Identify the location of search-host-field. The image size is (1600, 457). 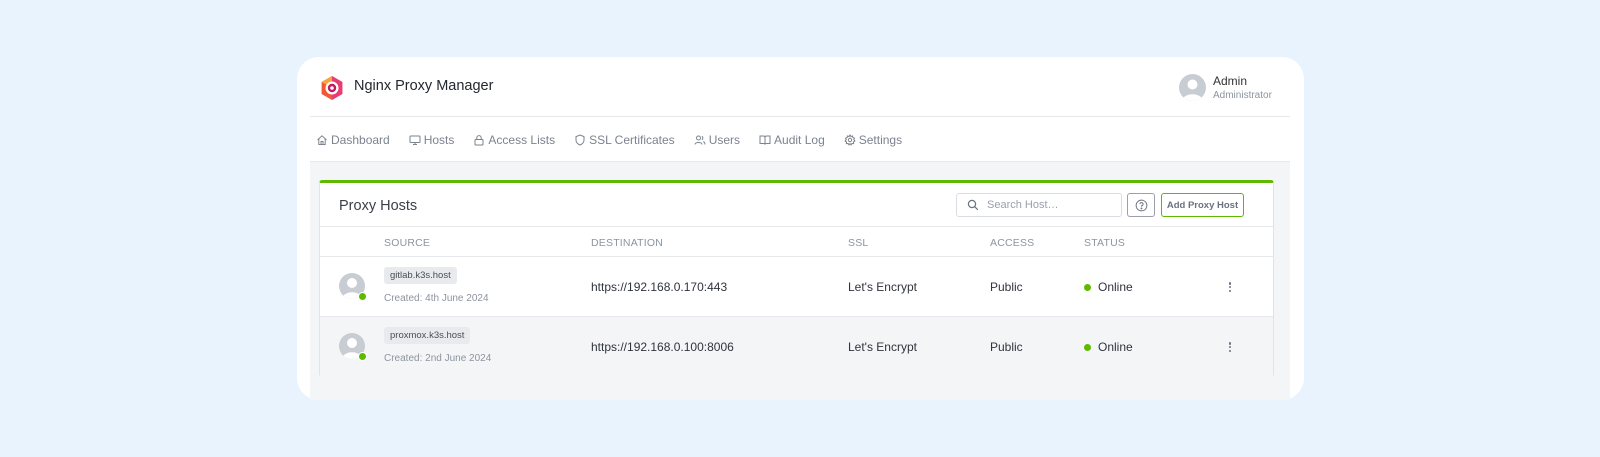
(1039, 205).